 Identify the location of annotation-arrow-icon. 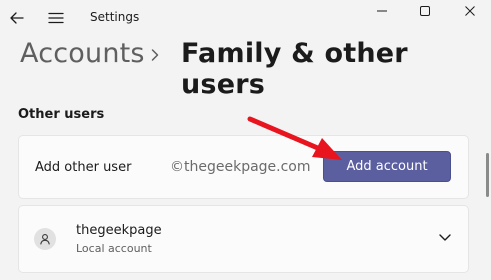
(294, 138).